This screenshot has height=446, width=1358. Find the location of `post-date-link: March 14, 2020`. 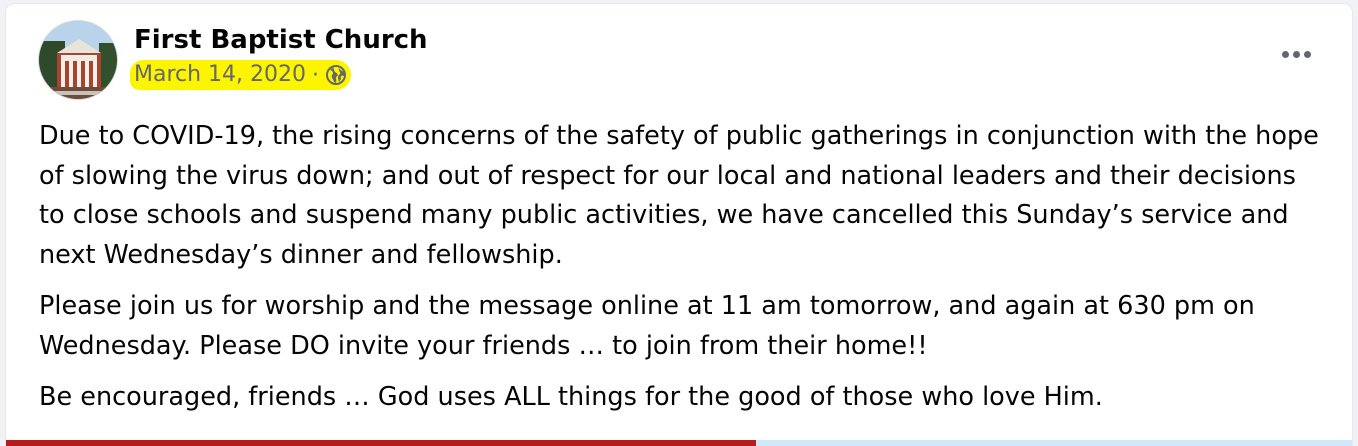

post-date-link: March 14, 2020 is located at coordinates (220, 75).